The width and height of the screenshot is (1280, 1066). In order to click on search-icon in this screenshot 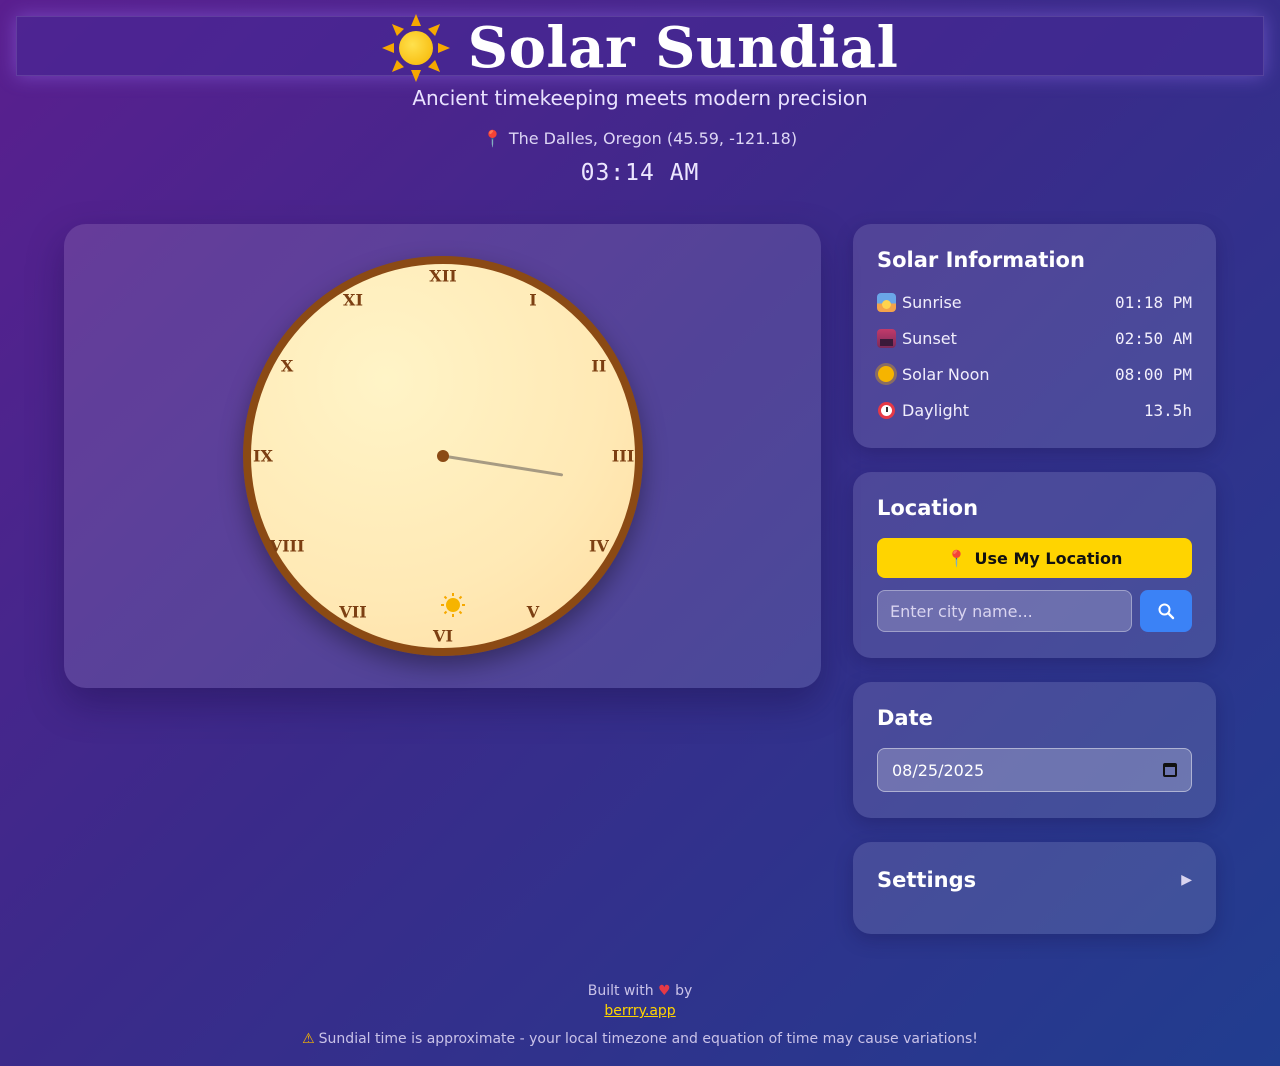, I will do `click(1166, 611)`.